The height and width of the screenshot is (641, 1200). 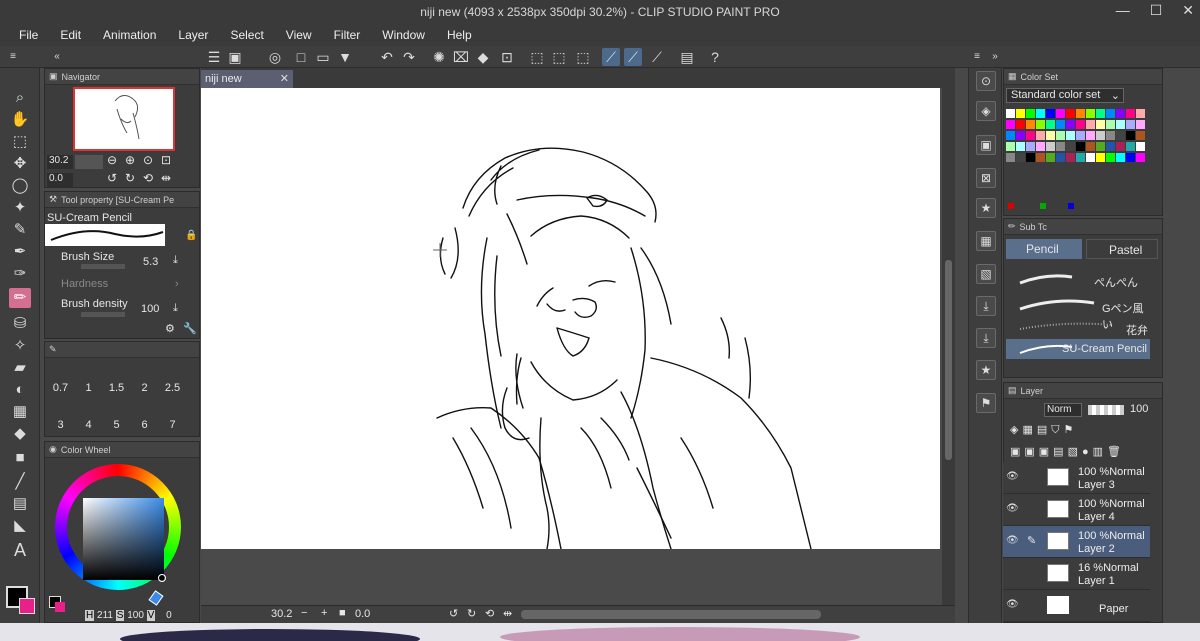 What do you see at coordinates (193, 35) in the screenshot?
I see `menu-layer: Layer` at bounding box center [193, 35].